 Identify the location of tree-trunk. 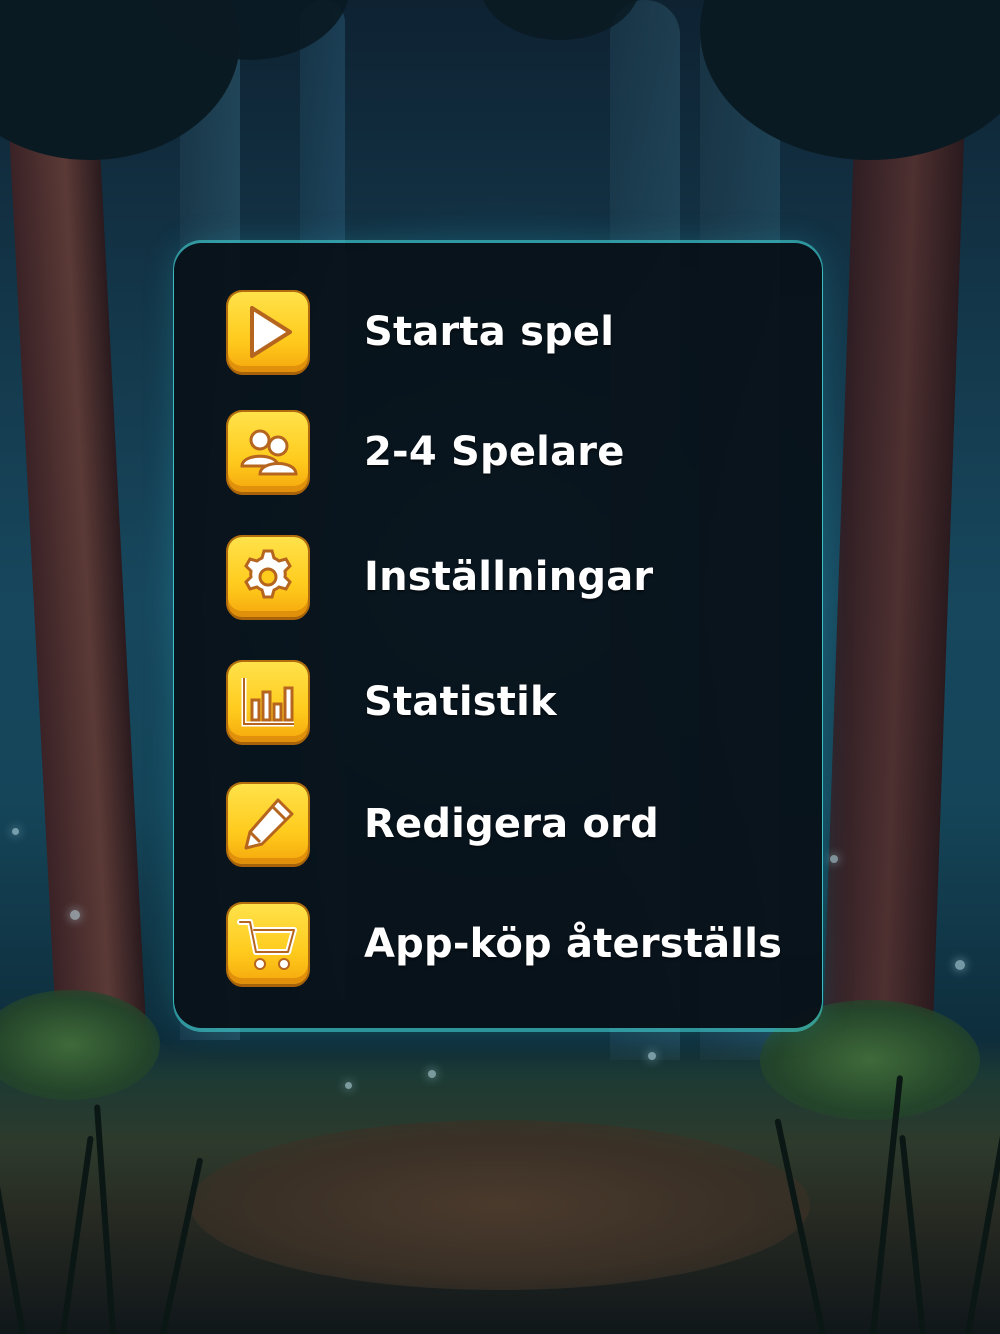
(895, 540).